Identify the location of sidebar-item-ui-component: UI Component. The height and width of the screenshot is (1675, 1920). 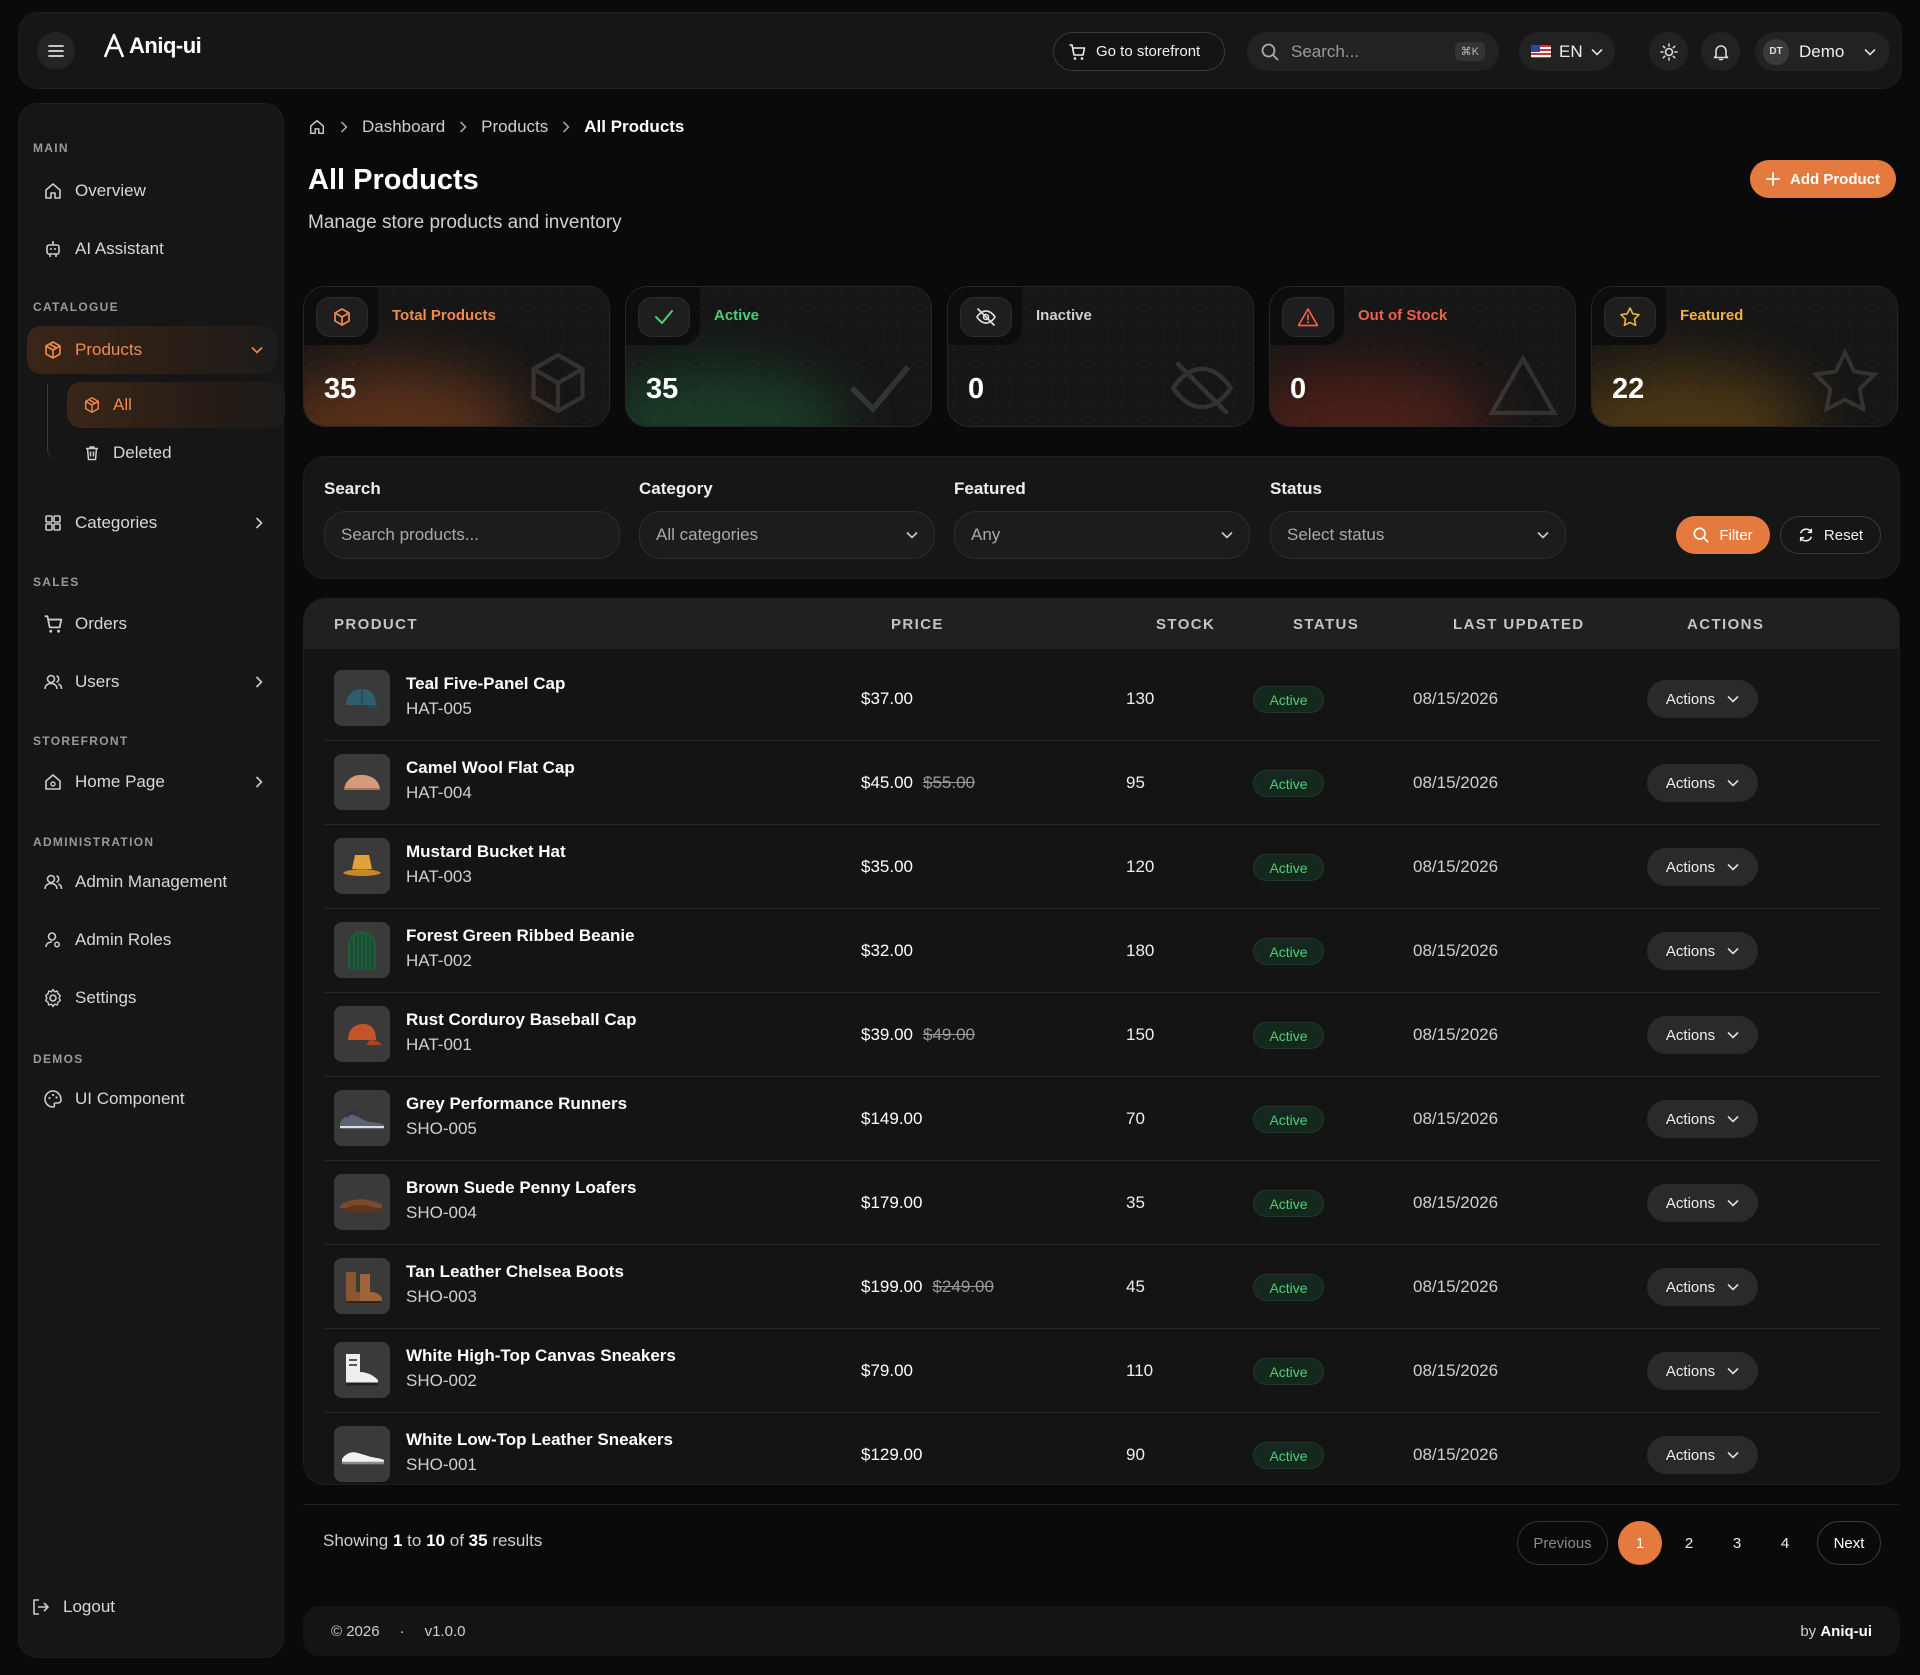
(152, 1099).